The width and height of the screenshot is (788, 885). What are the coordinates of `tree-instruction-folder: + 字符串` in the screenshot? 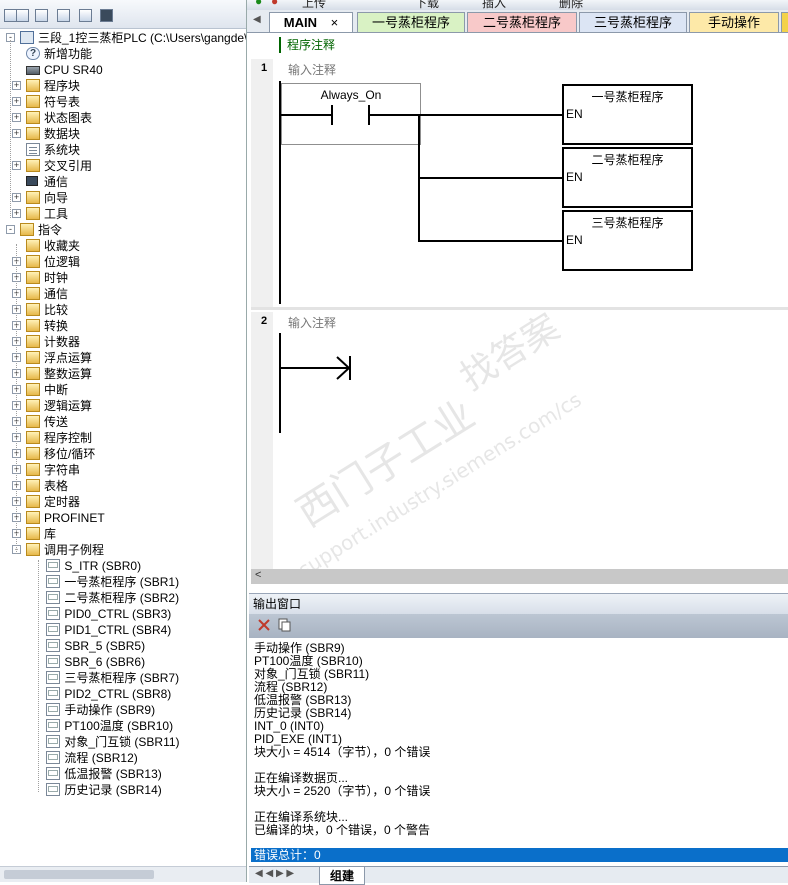 It's located at (123, 470).